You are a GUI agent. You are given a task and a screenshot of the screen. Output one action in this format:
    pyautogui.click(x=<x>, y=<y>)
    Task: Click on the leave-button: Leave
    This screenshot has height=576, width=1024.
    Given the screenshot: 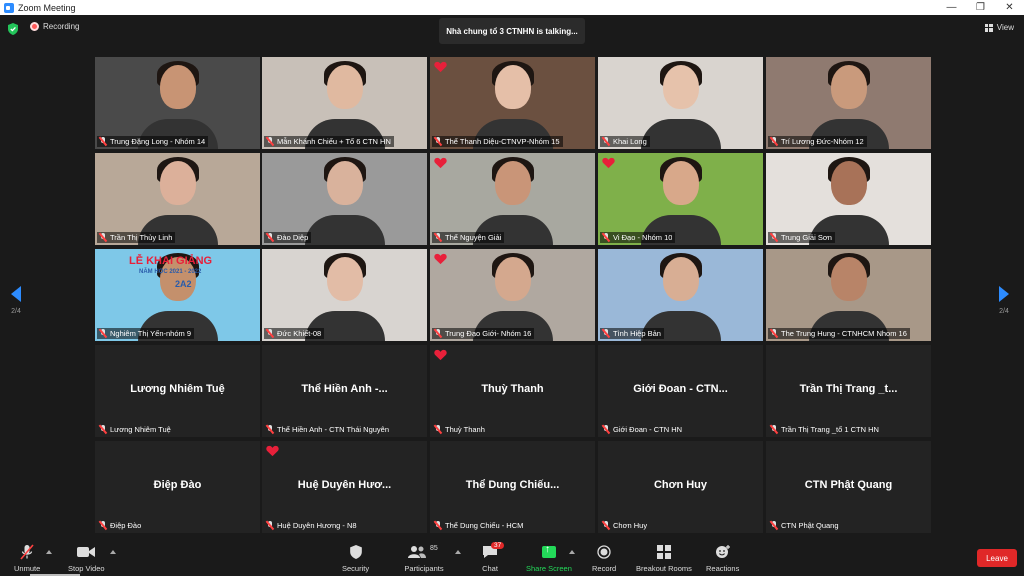 What is the action you would take?
    pyautogui.click(x=997, y=558)
    